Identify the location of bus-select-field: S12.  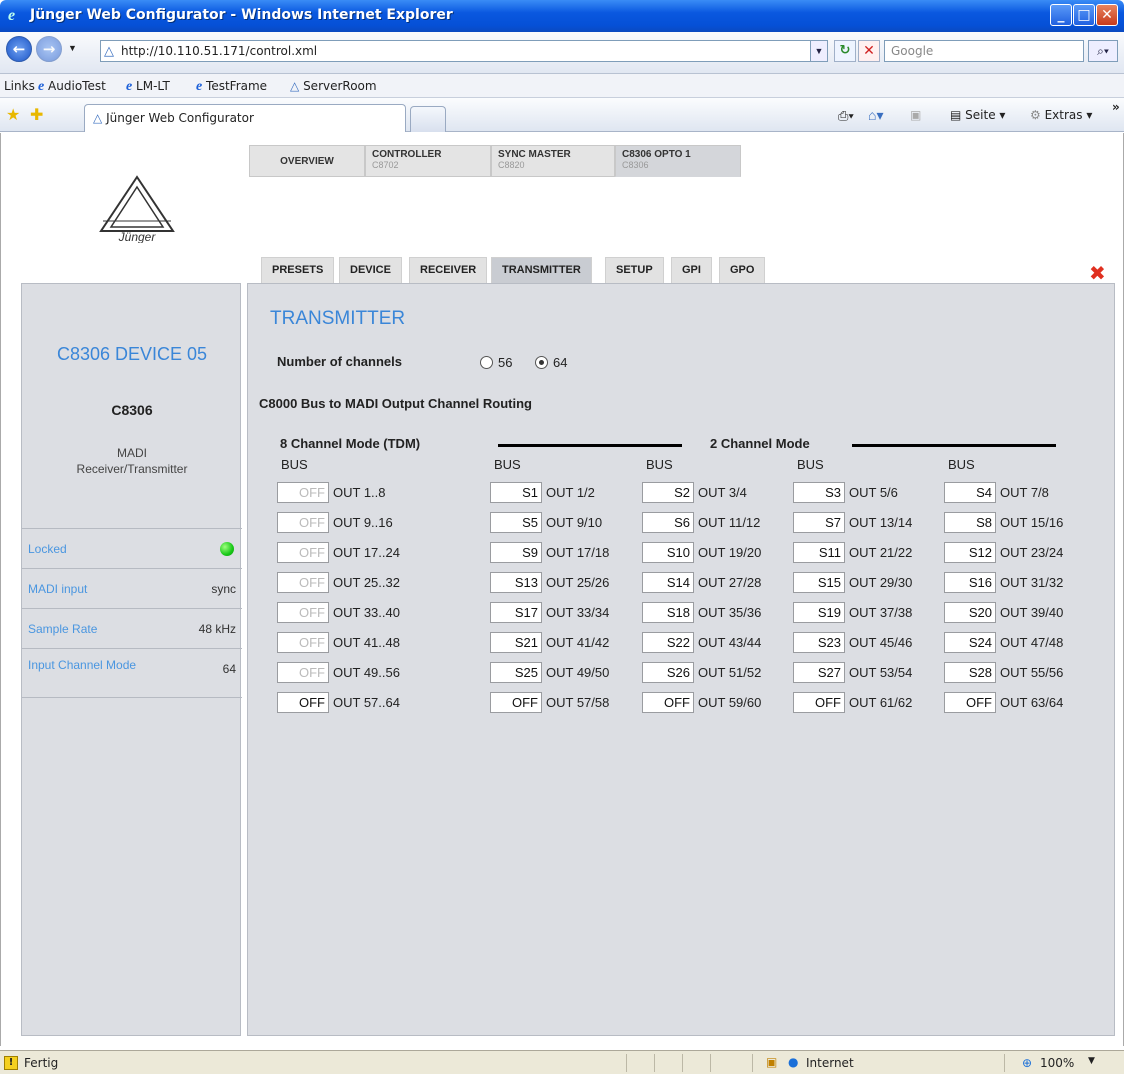
(970, 552).